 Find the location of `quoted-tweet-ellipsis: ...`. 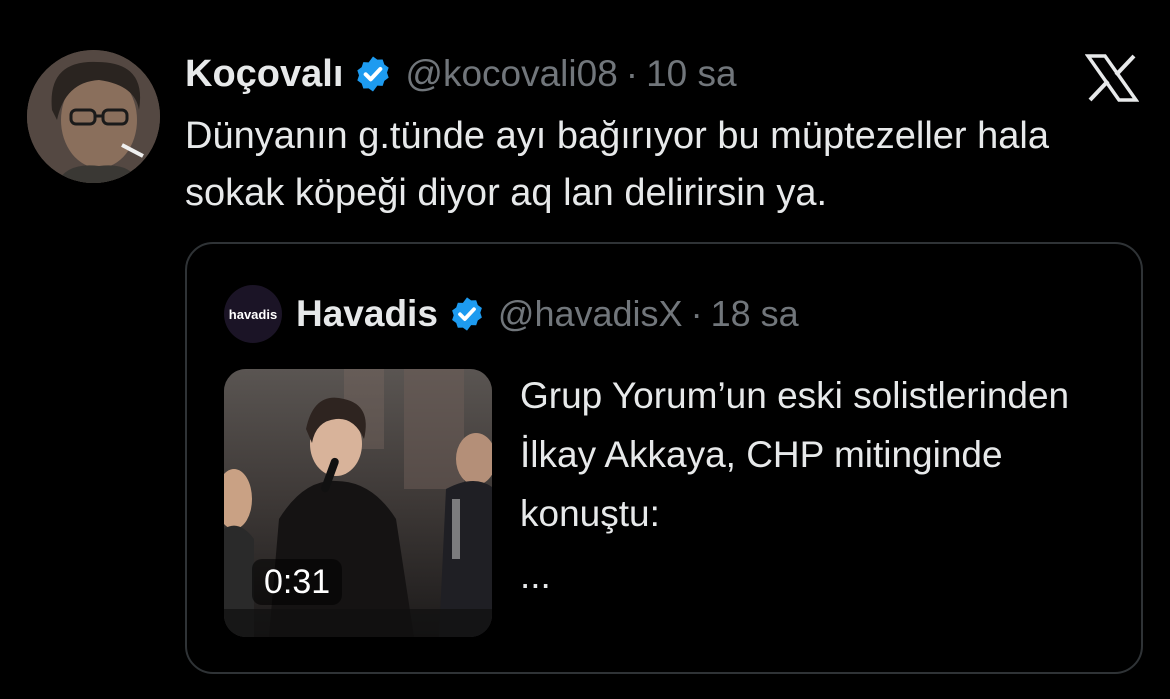

quoted-tweet-ellipsis: ... is located at coordinates (535, 575).